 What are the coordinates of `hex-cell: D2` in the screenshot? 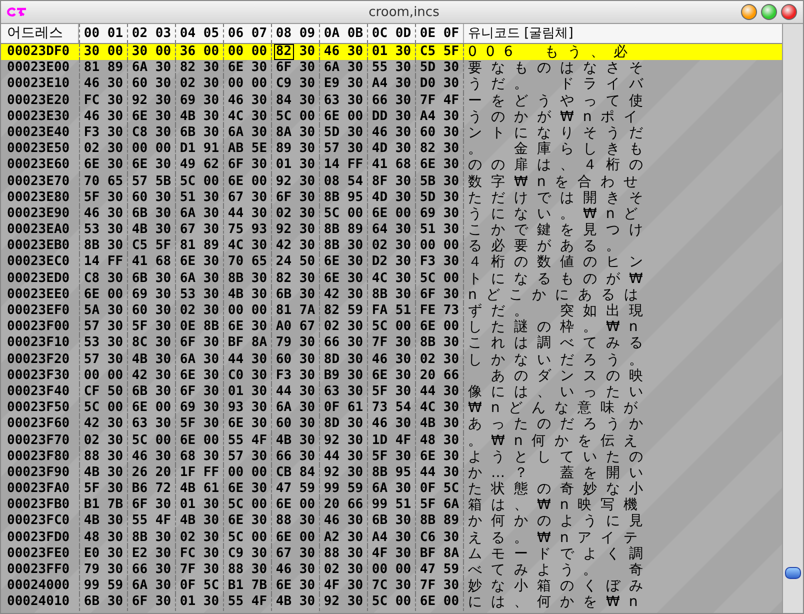 It's located at (379, 262).